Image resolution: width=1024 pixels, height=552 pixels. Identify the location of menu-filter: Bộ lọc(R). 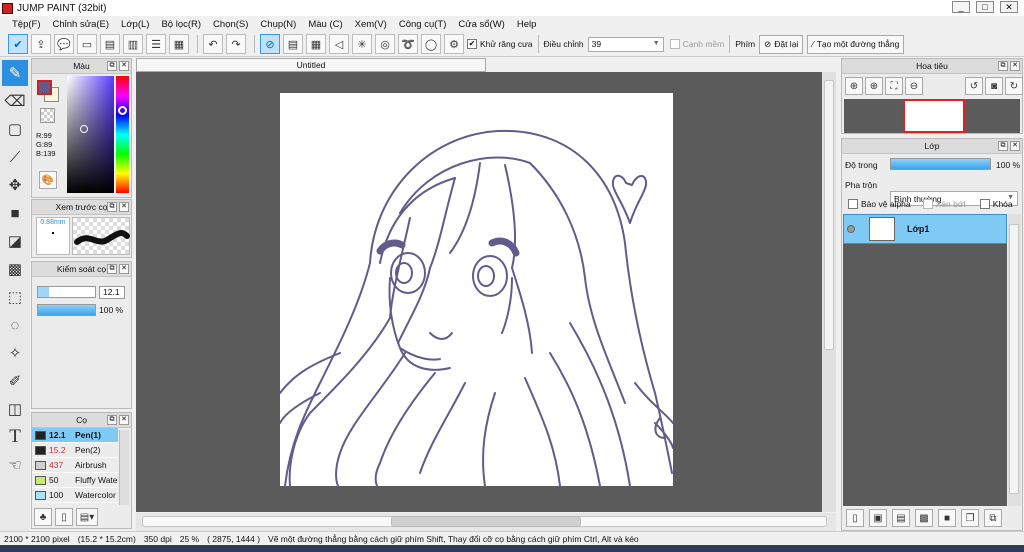
(181, 24).